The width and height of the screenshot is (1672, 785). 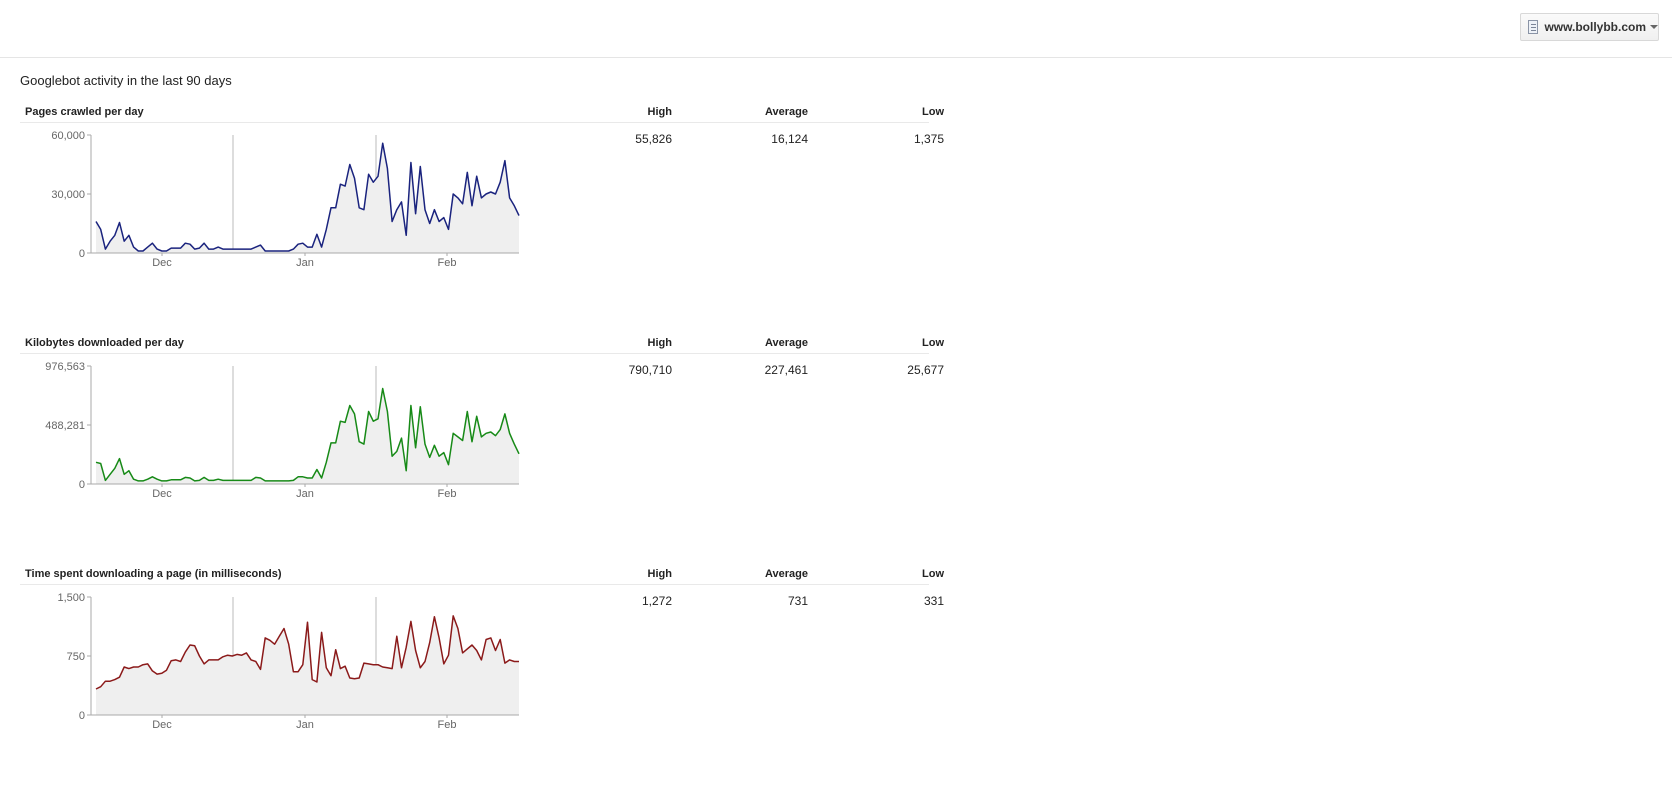 What do you see at coordinates (1595, 27) in the screenshot?
I see `site-name: www.bollybb.com` at bounding box center [1595, 27].